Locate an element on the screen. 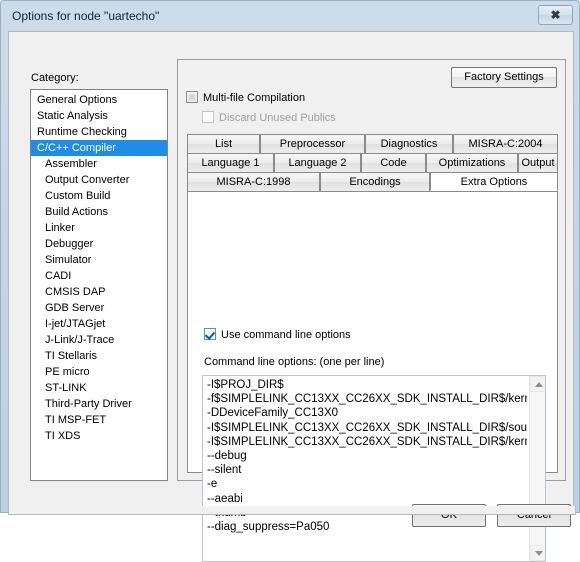 The width and height of the screenshot is (580, 562). category-item: Debugger is located at coordinates (99, 244).